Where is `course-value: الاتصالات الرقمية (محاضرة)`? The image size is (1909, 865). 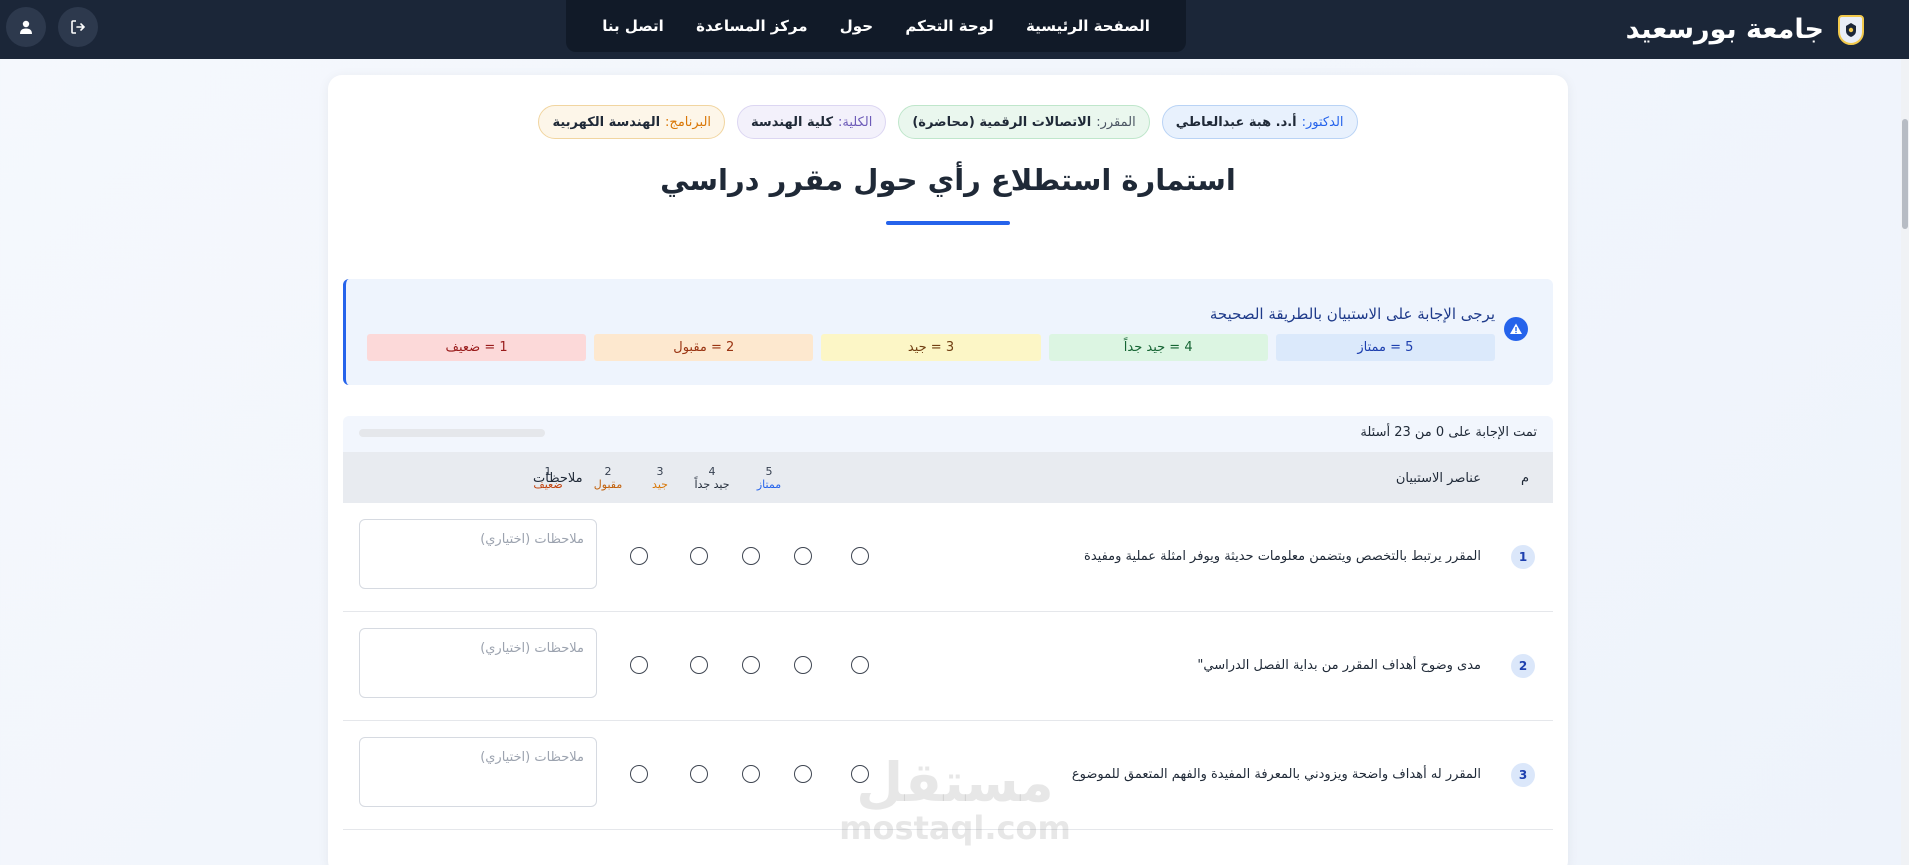 course-value: الاتصالات الرقمية (محاضرة) is located at coordinates (1002, 122).